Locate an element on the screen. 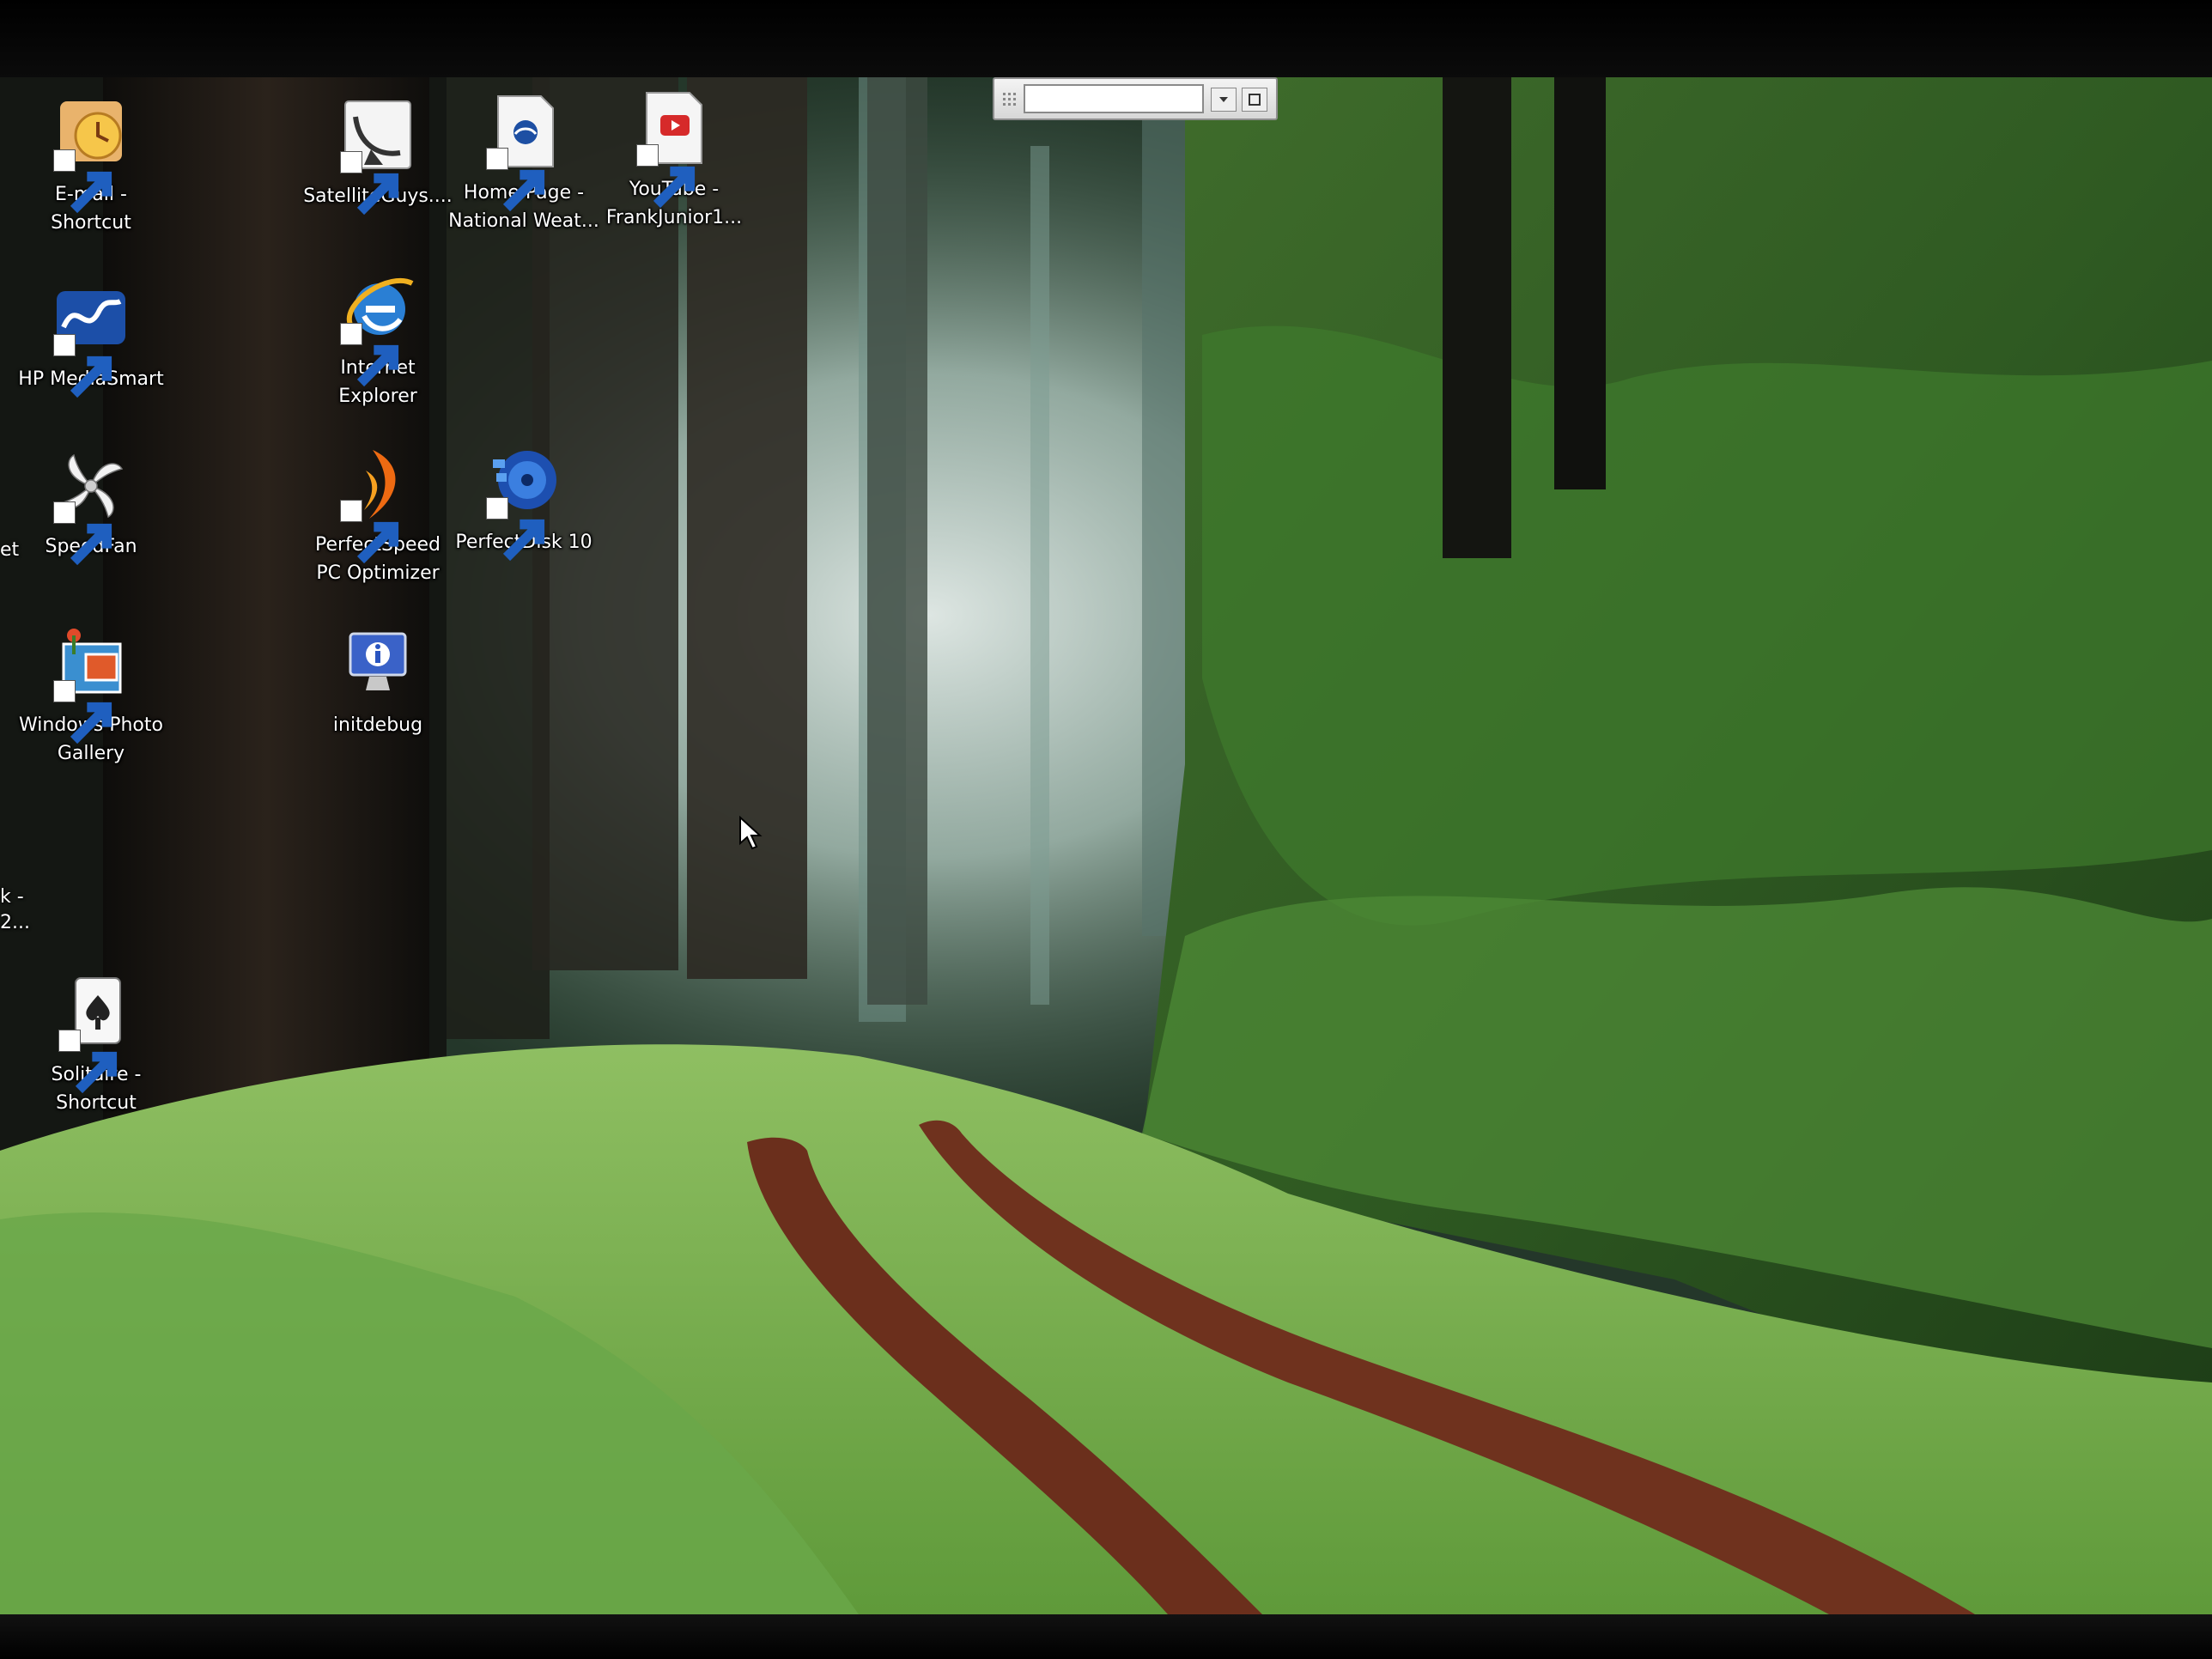 Image resolution: width=2212 pixels, height=1659 pixels. toolbar-restore-button is located at coordinates (1254, 100).